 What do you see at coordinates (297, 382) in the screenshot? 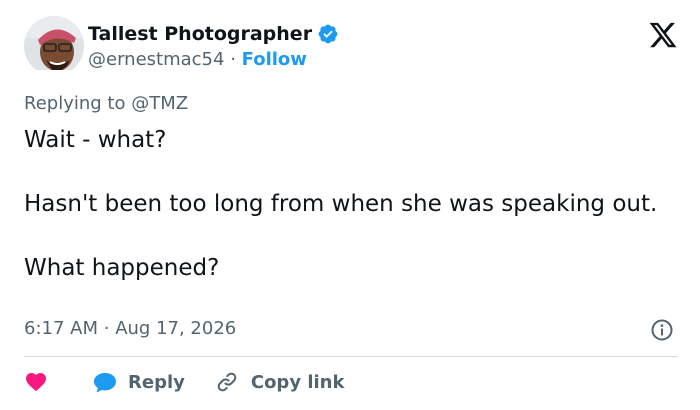
I see `copy-link-label: Copy link` at bounding box center [297, 382].